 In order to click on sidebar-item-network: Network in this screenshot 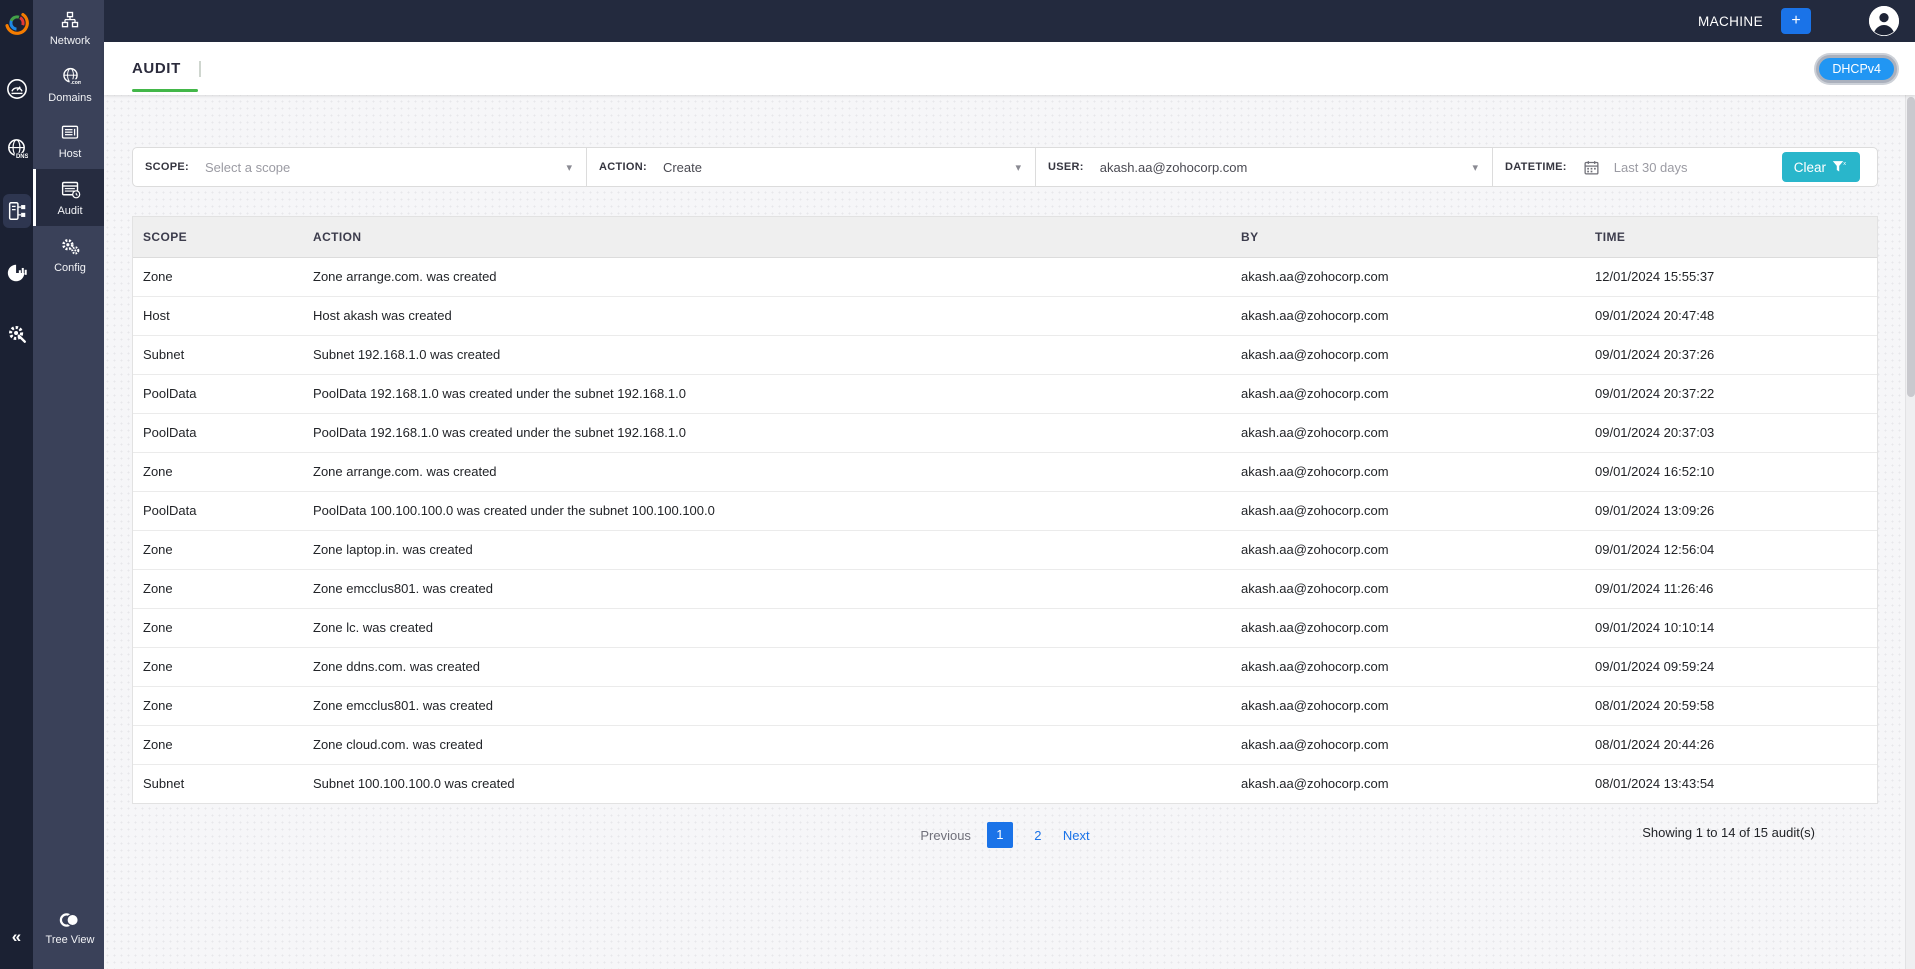, I will do `click(68, 28)`.